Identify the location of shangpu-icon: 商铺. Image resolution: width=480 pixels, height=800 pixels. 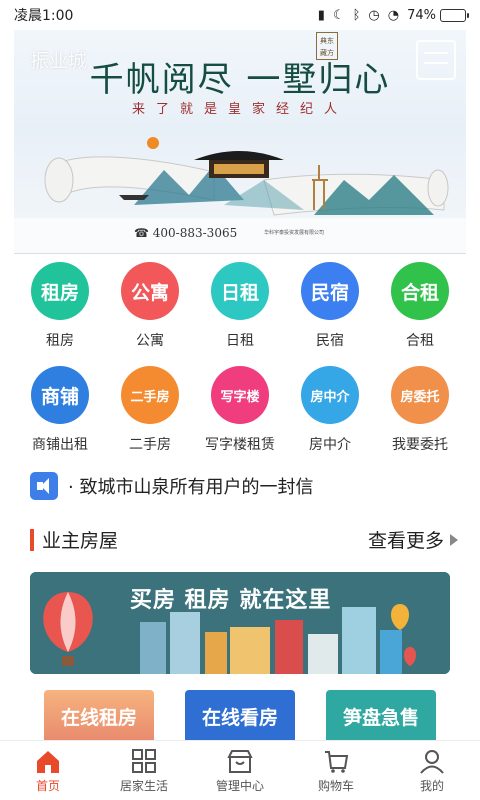
(60, 395).